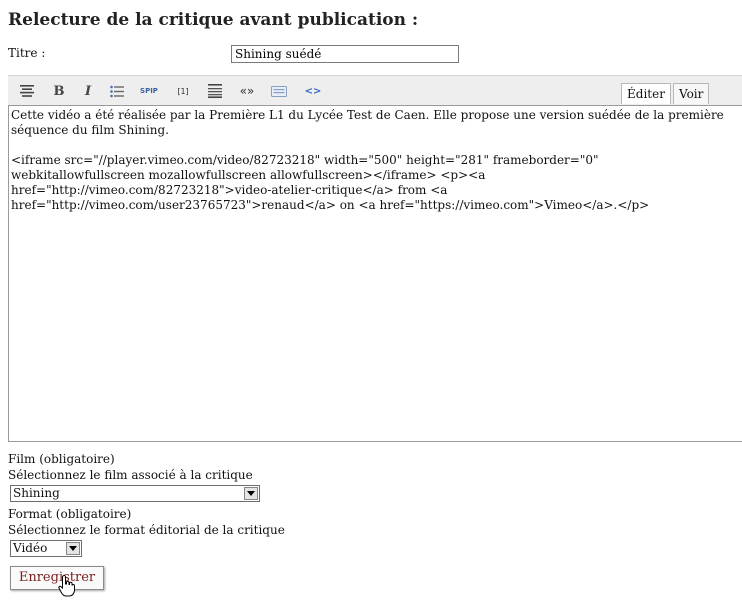  Describe the element at coordinates (57, 578) in the screenshot. I see `save-button: Enregistrer` at that location.